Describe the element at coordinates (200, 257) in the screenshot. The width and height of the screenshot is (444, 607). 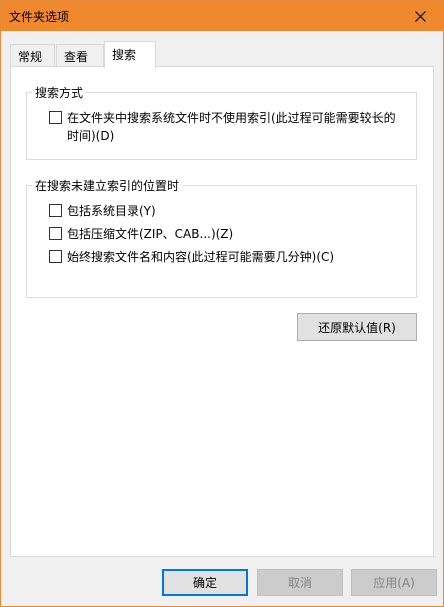
I see `checkbox-contents-label: 始终搜索文件名和内容(此过程可能需要几分钟)(C)` at that location.